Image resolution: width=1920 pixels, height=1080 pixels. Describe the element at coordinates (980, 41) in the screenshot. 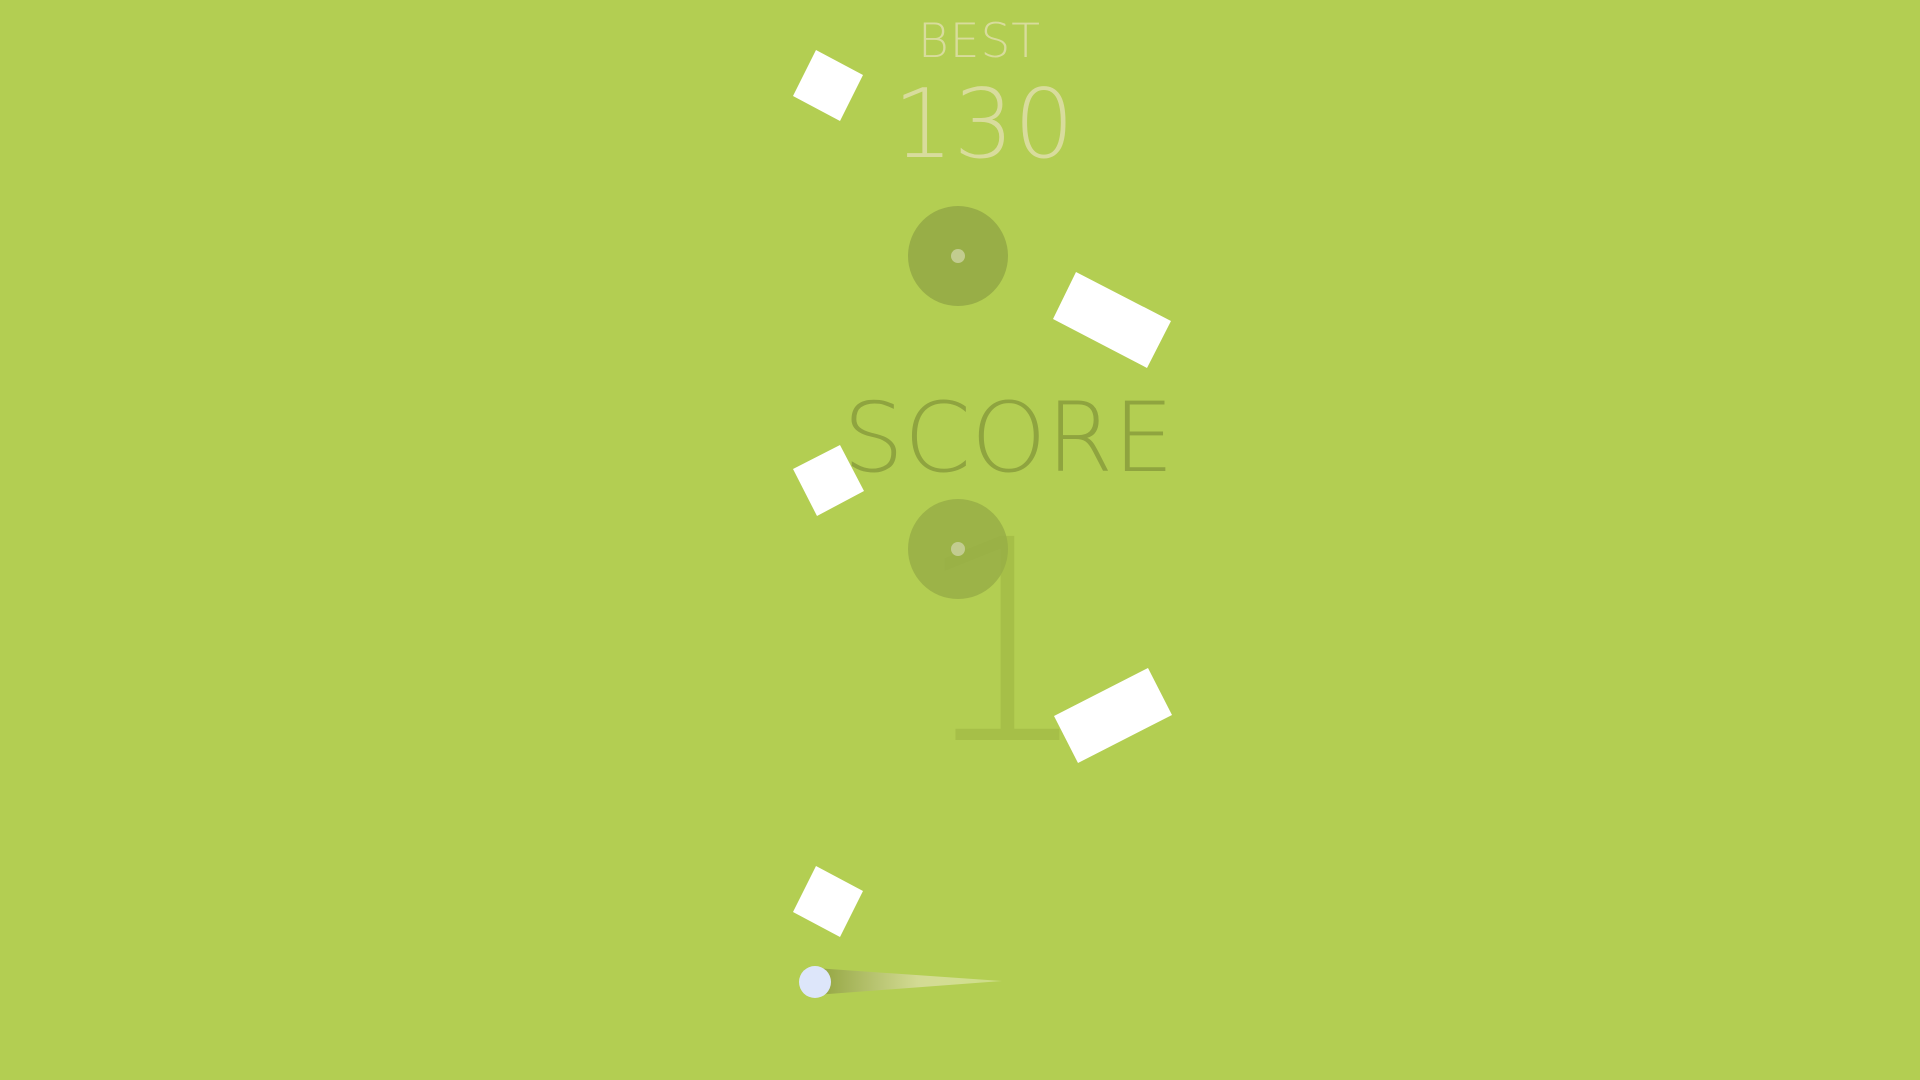

I see `best-label: BEST` at that location.